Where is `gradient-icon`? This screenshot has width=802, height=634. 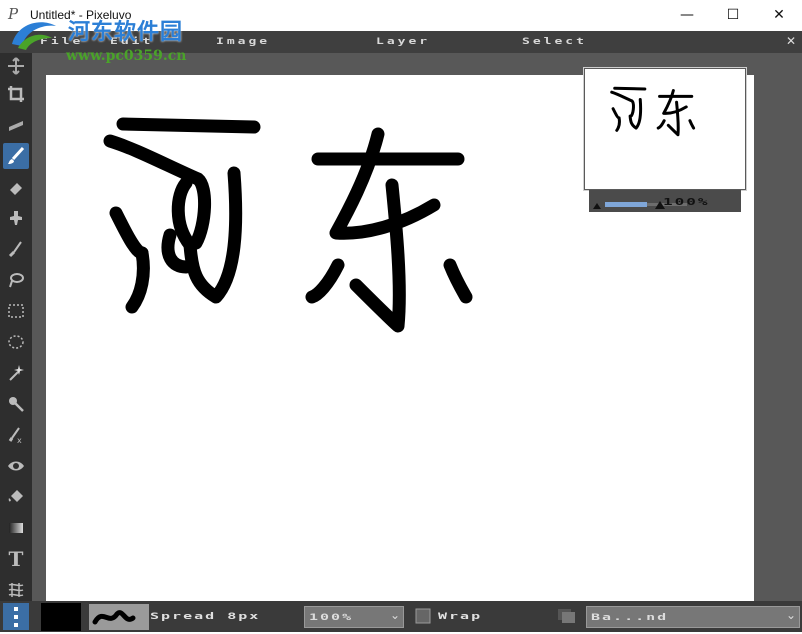
gradient-icon is located at coordinates (16, 528).